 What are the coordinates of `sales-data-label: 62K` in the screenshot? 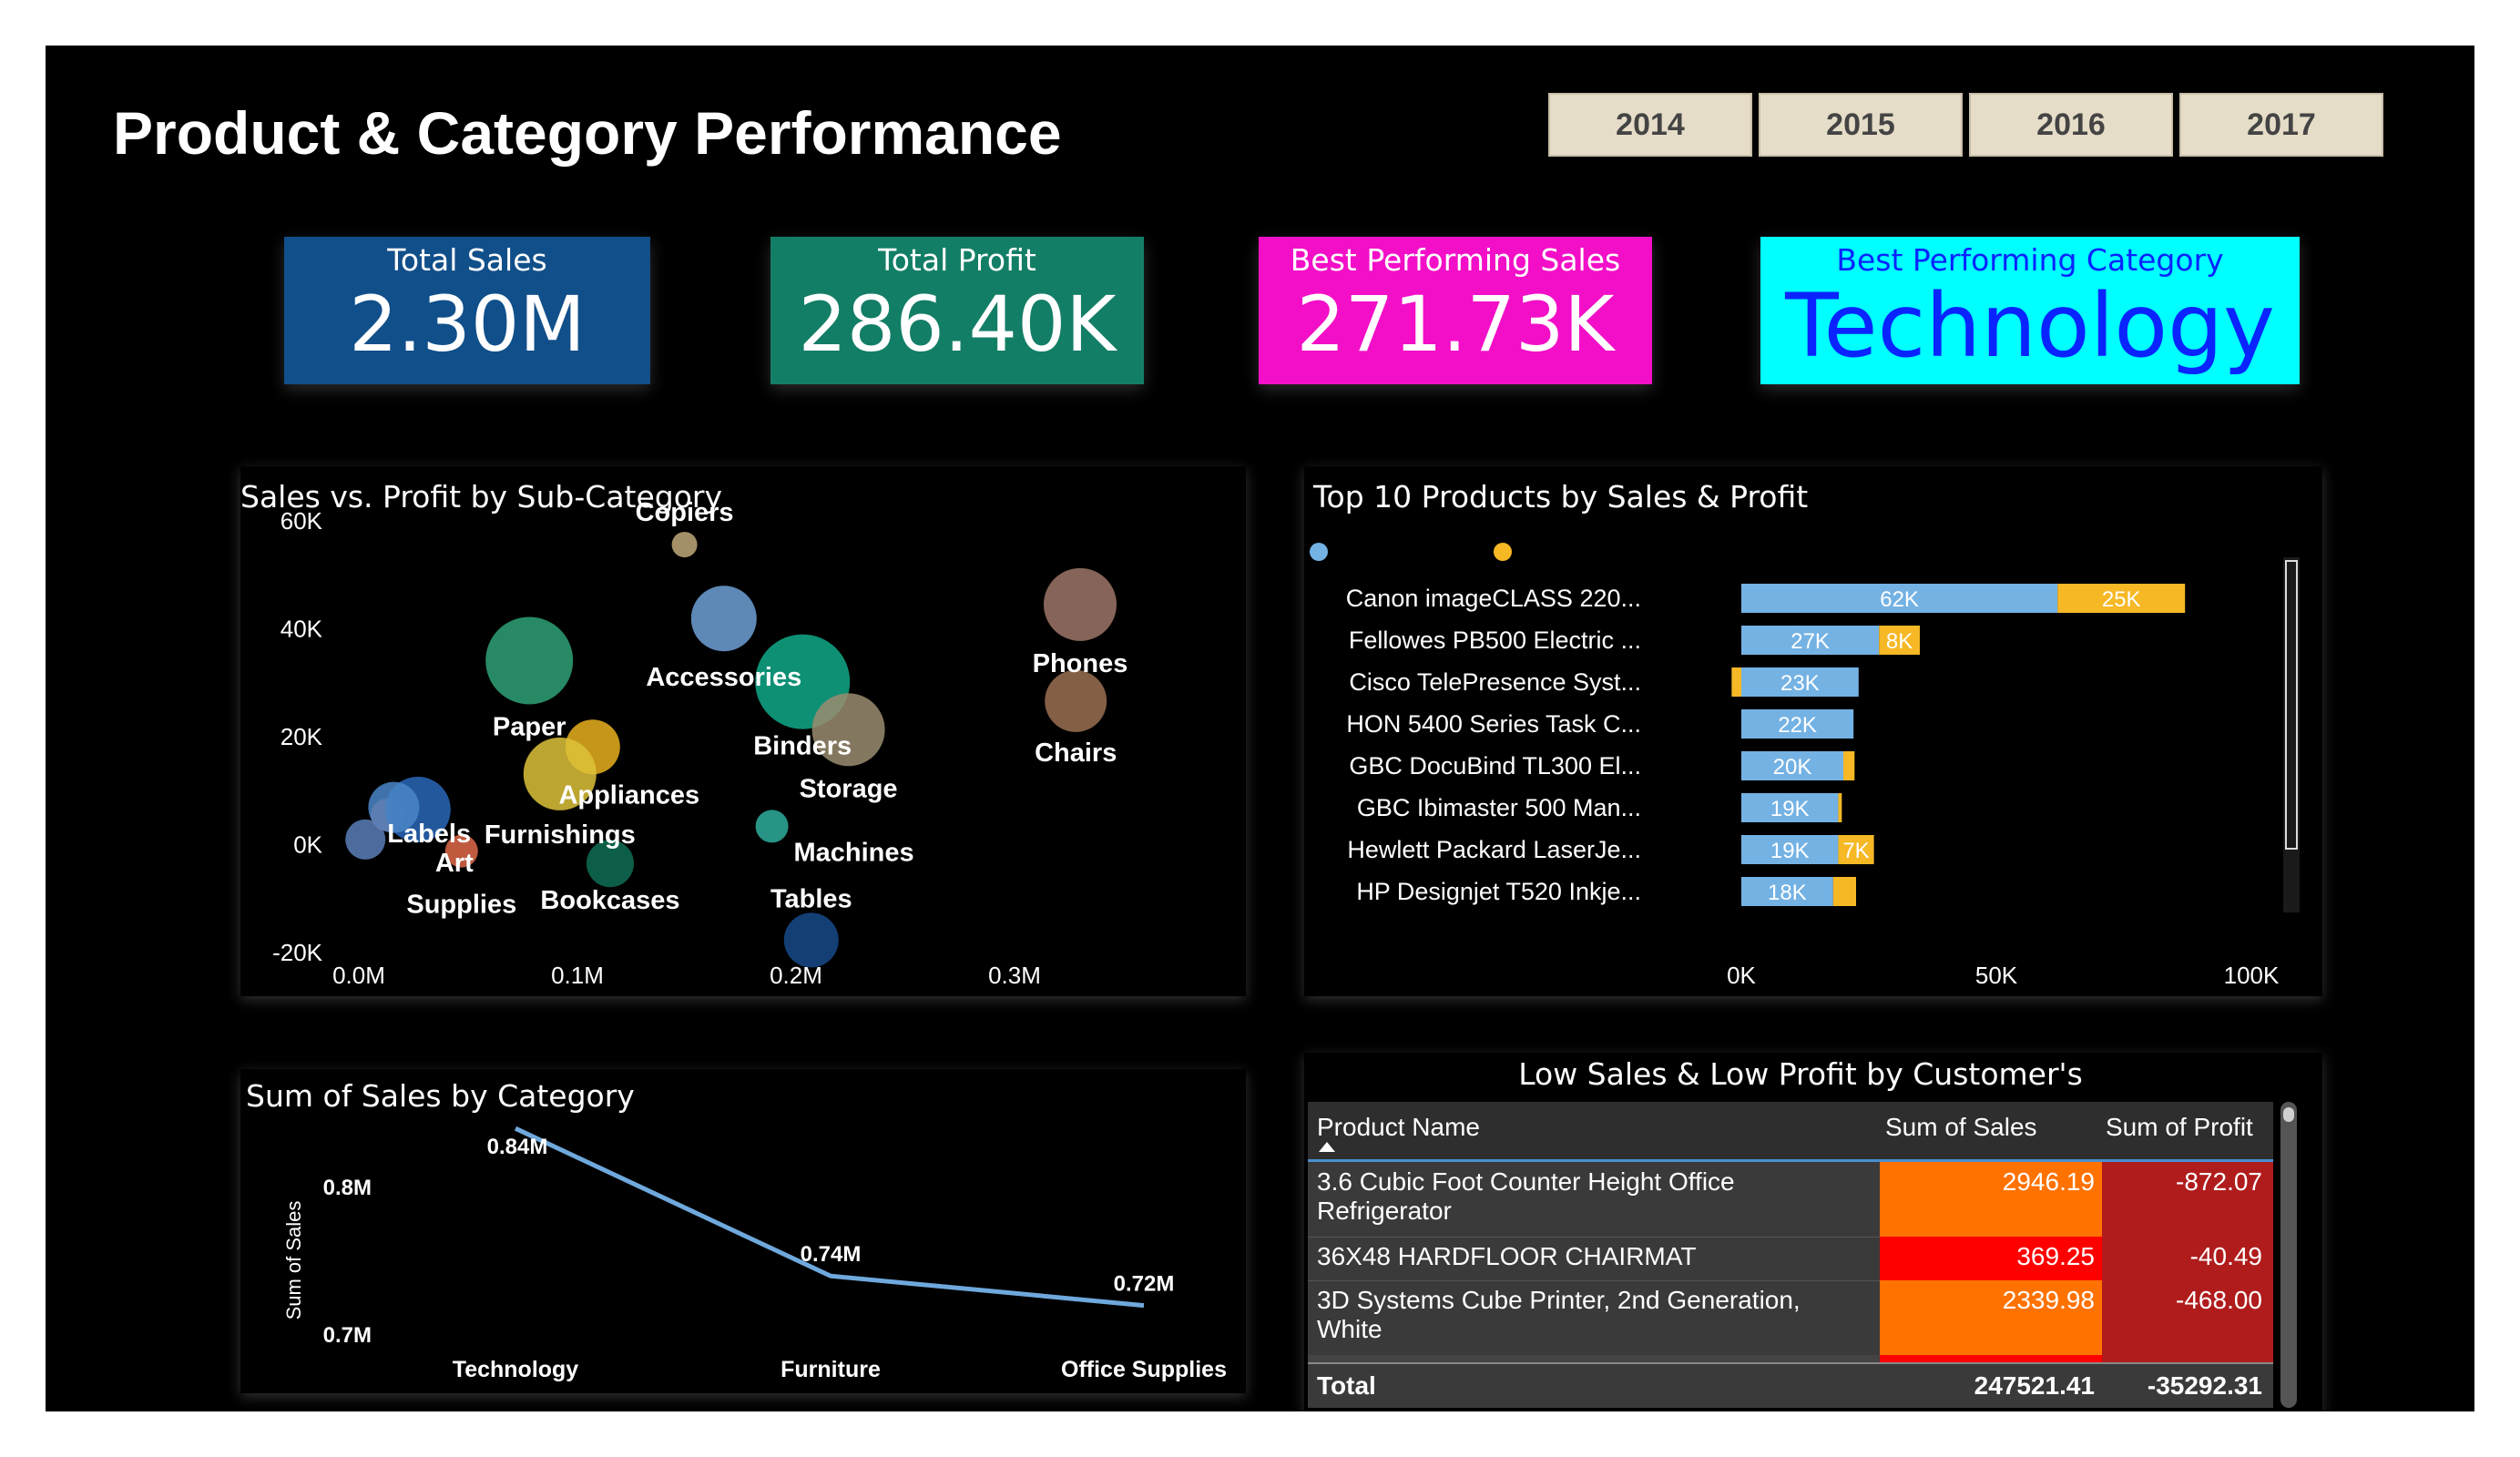 It's located at (1899, 599).